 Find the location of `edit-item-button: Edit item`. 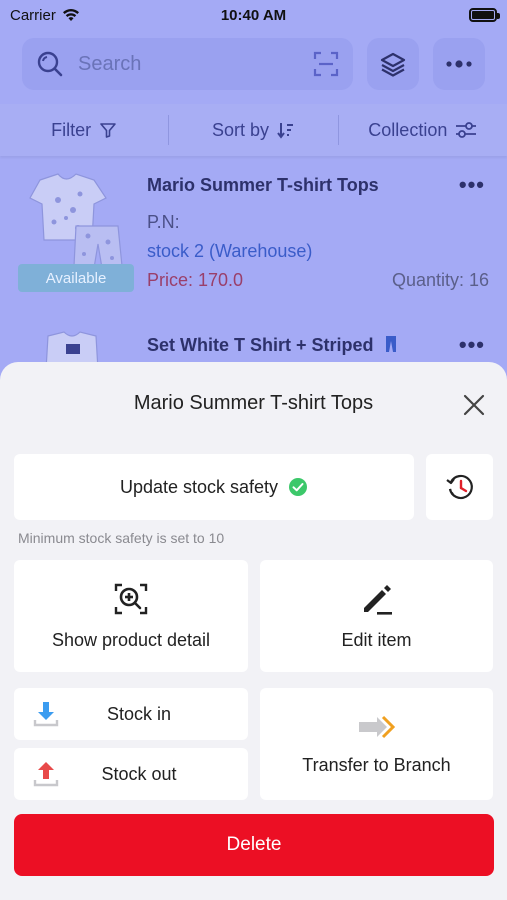

edit-item-button: Edit item is located at coordinates (376, 616).